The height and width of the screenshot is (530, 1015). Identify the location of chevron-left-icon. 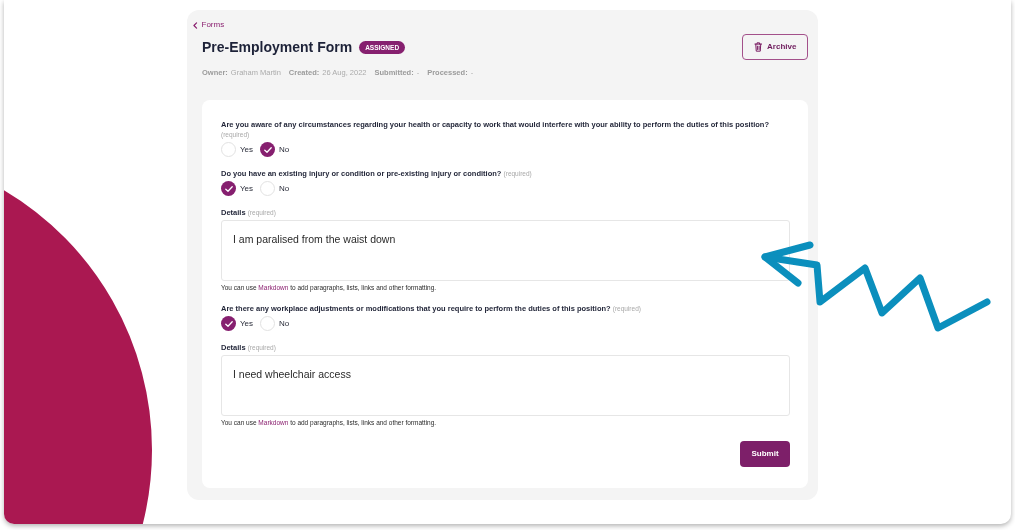
(195, 25).